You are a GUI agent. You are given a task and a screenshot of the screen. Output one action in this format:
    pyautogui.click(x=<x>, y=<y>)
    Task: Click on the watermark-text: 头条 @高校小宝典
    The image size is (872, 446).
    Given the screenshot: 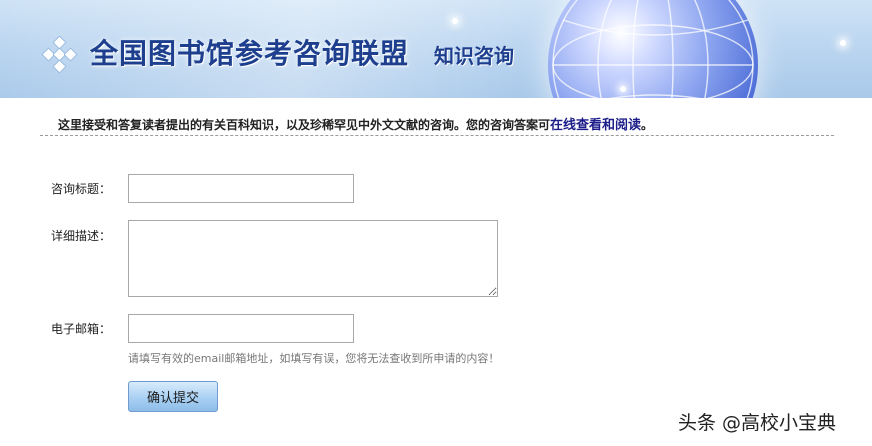 What is the action you would take?
    pyautogui.click(x=757, y=423)
    